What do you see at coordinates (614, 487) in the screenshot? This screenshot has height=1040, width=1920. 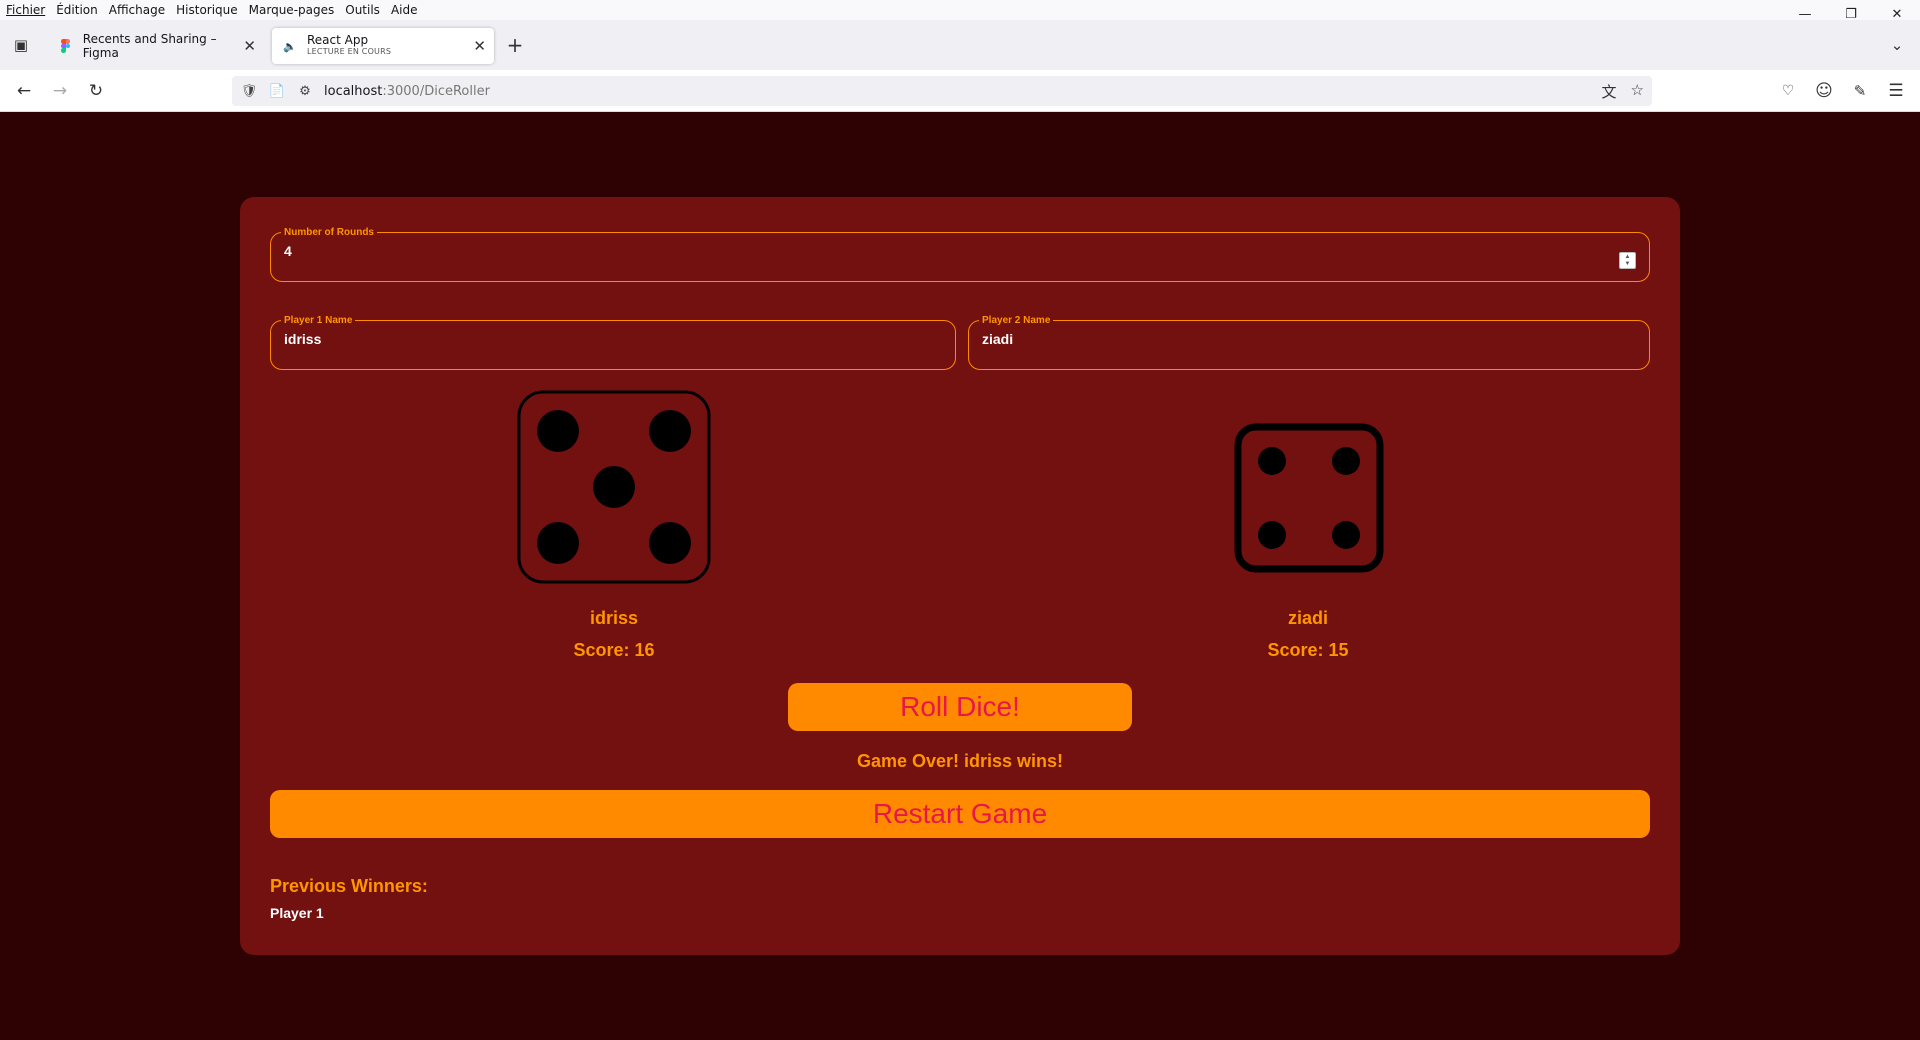 I see `player1-dice-five-icon` at bounding box center [614, 487].